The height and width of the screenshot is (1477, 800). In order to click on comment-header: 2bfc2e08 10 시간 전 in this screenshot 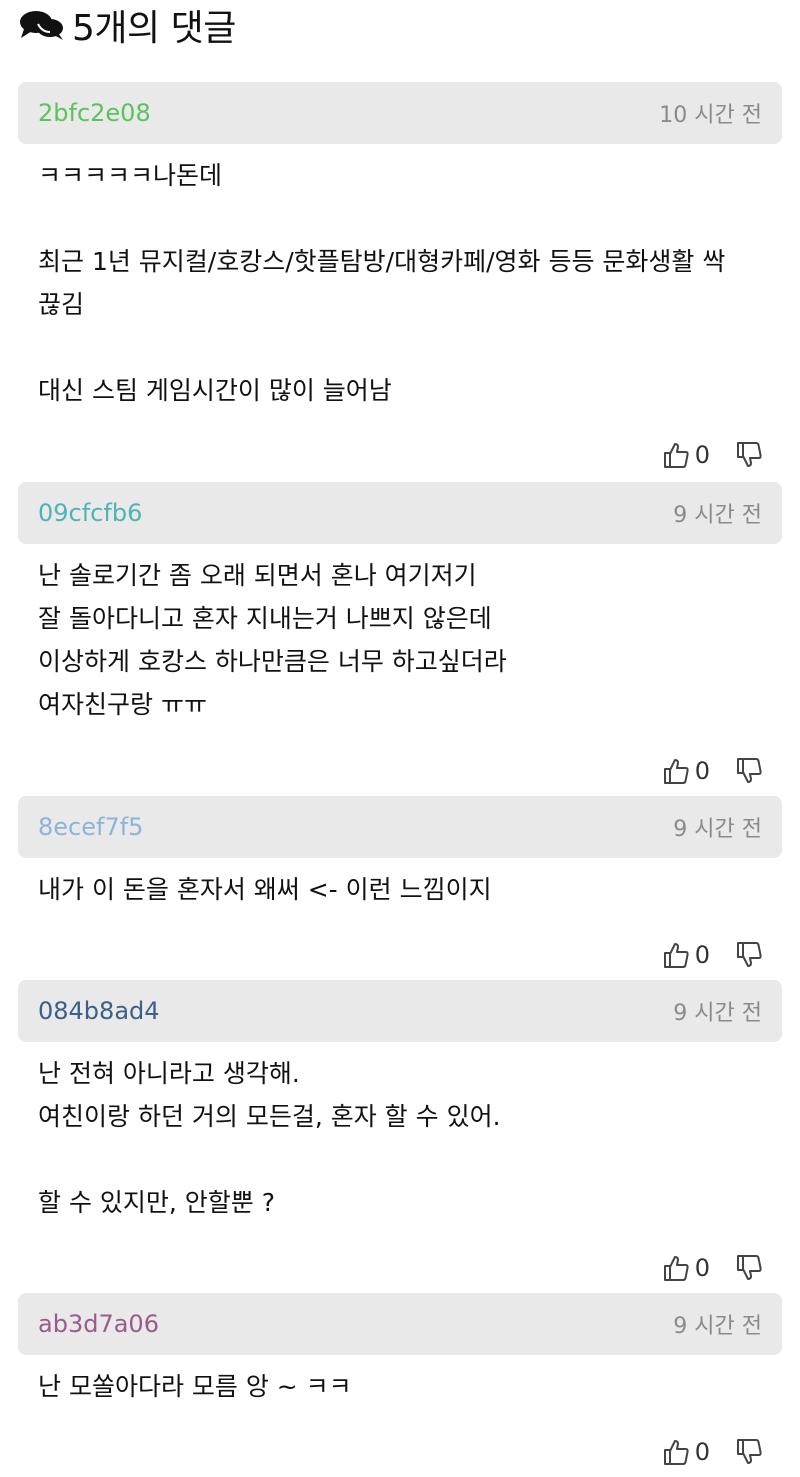, I will do `click(400, 113)`.